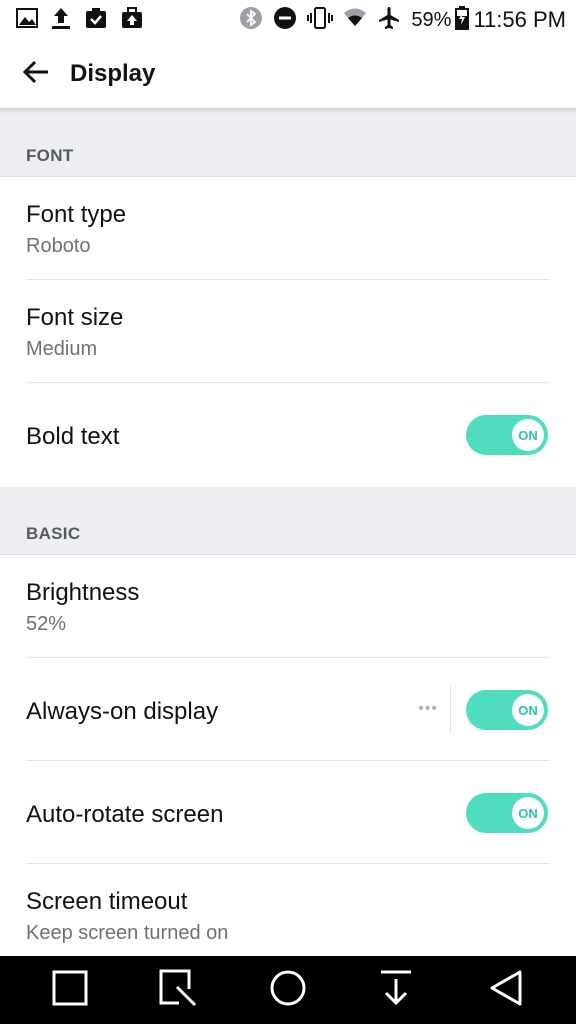 The height and width of the screenshot is (1024, 576). Describe the element at coordinates (127, 933) in the screenshot. I see `row-value: Keep screen turned on` at that location.